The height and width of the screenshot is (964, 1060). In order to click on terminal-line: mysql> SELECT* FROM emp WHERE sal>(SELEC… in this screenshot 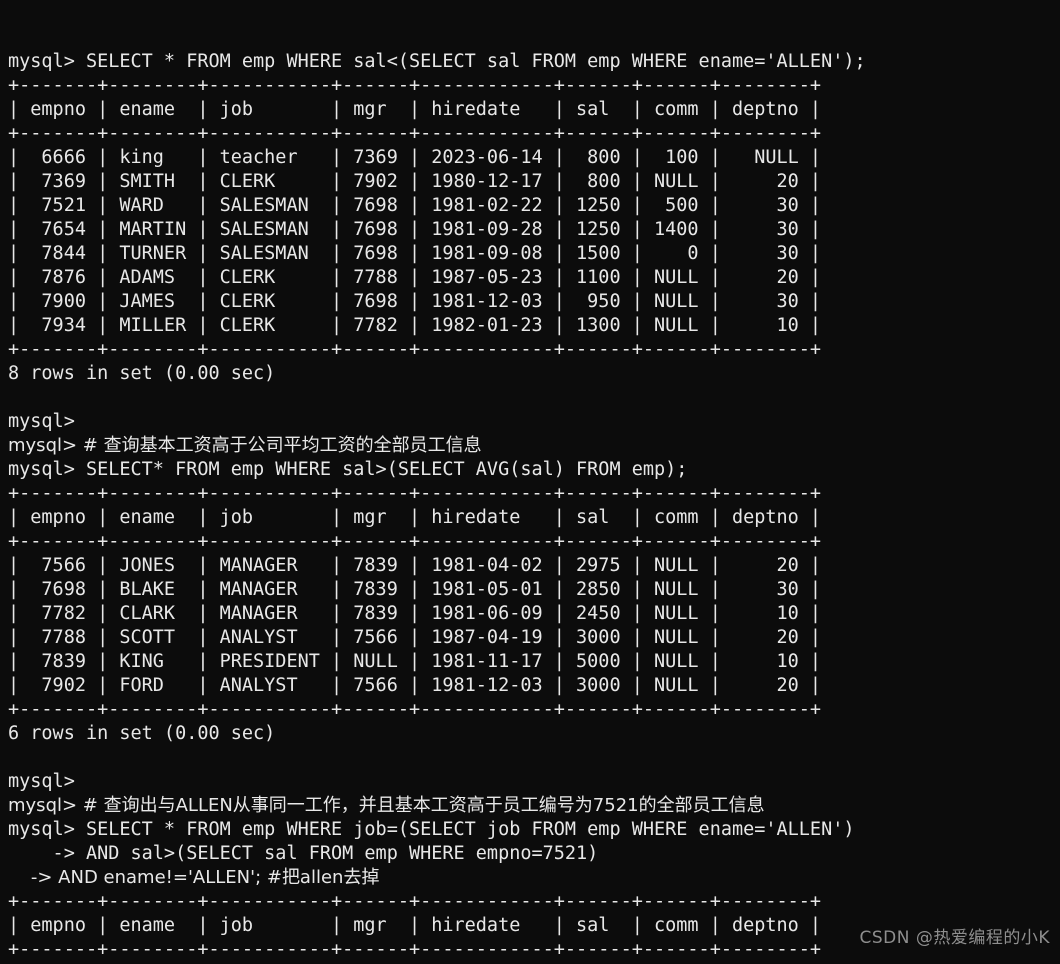, I will do `click(348, 469)`.